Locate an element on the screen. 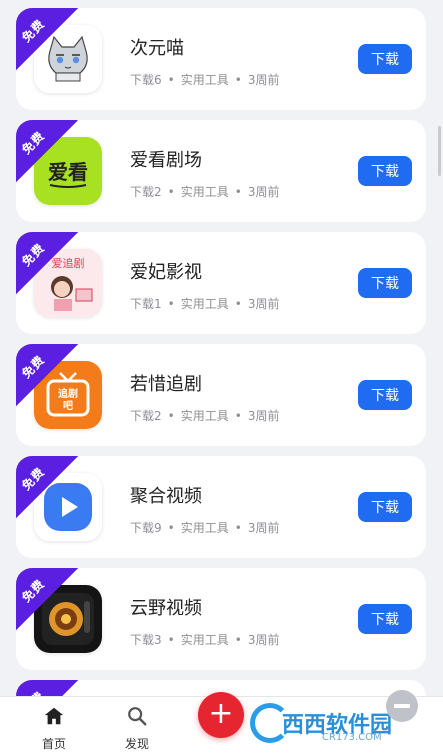  app-card: 免费爱看爱看剧场下载2•实用工具•3周前下载 is located at coordinates (221, 171).